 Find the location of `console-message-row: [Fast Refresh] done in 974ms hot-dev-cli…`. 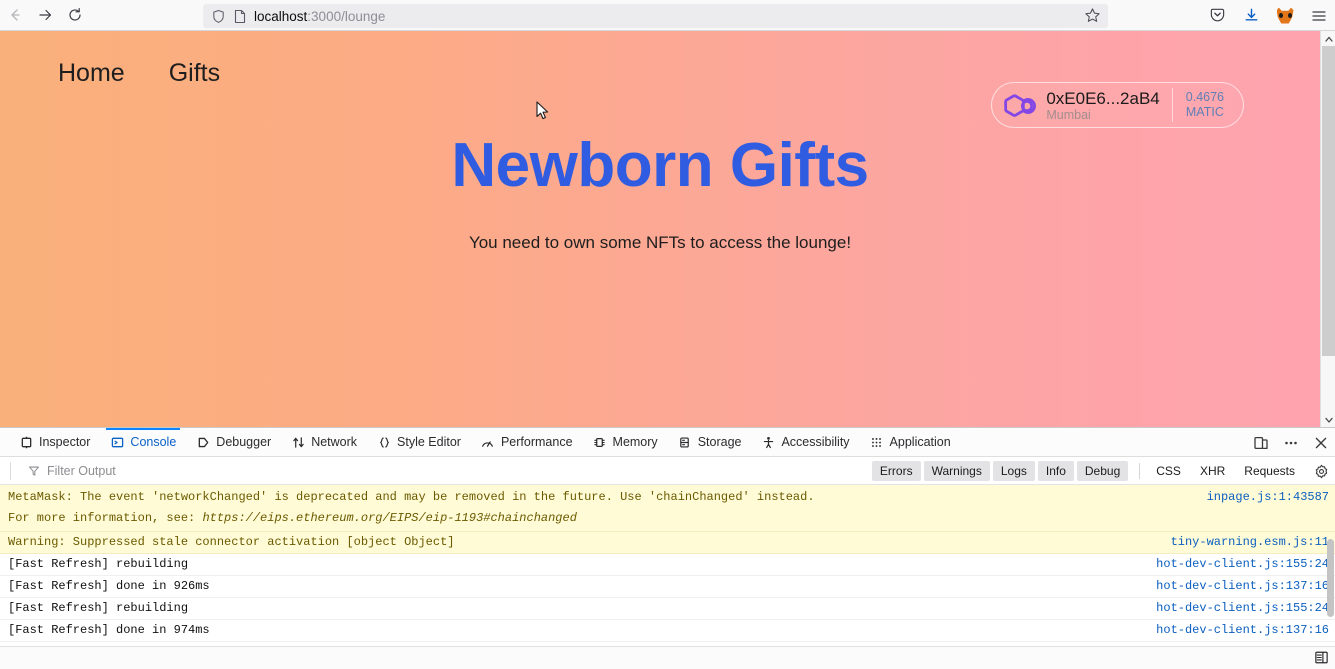

console-message-row: [Fast Refresh] done in 974ms hot-dev-cli… is located at coordinates (667, 631).